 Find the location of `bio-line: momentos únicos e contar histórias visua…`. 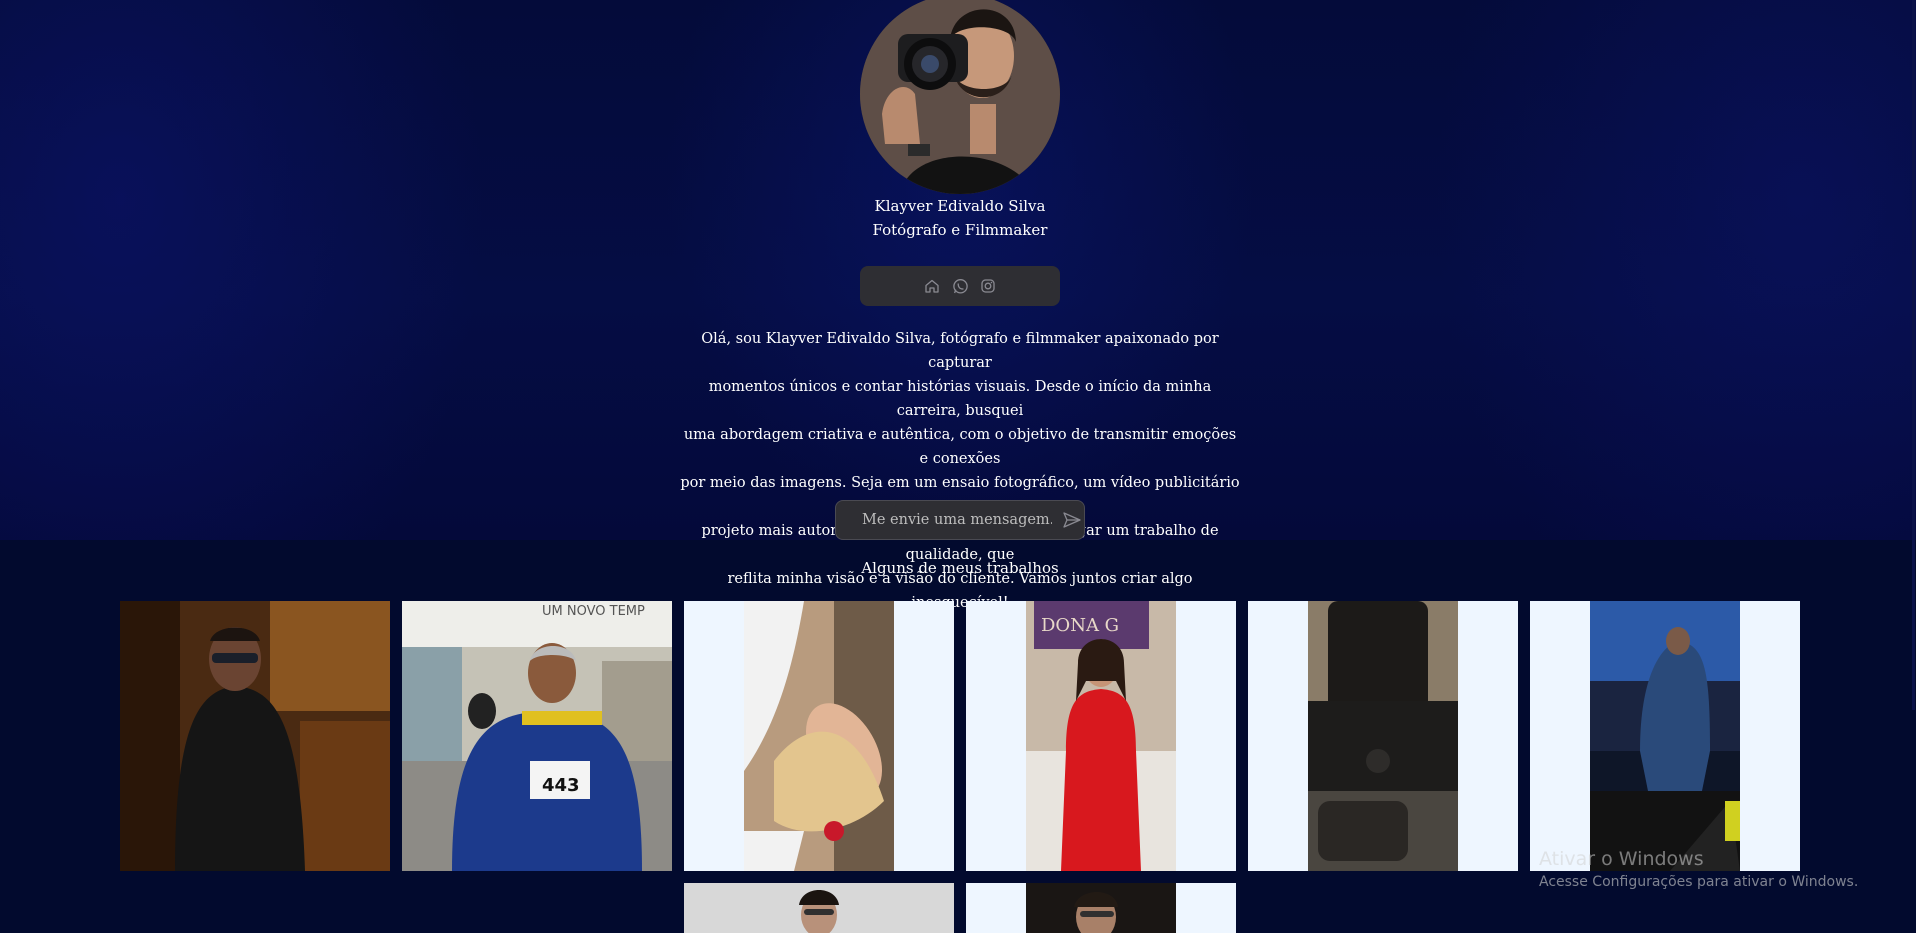

bio-line: momentos únicos e contar histórias visua… is located at coordinates (960, 399).